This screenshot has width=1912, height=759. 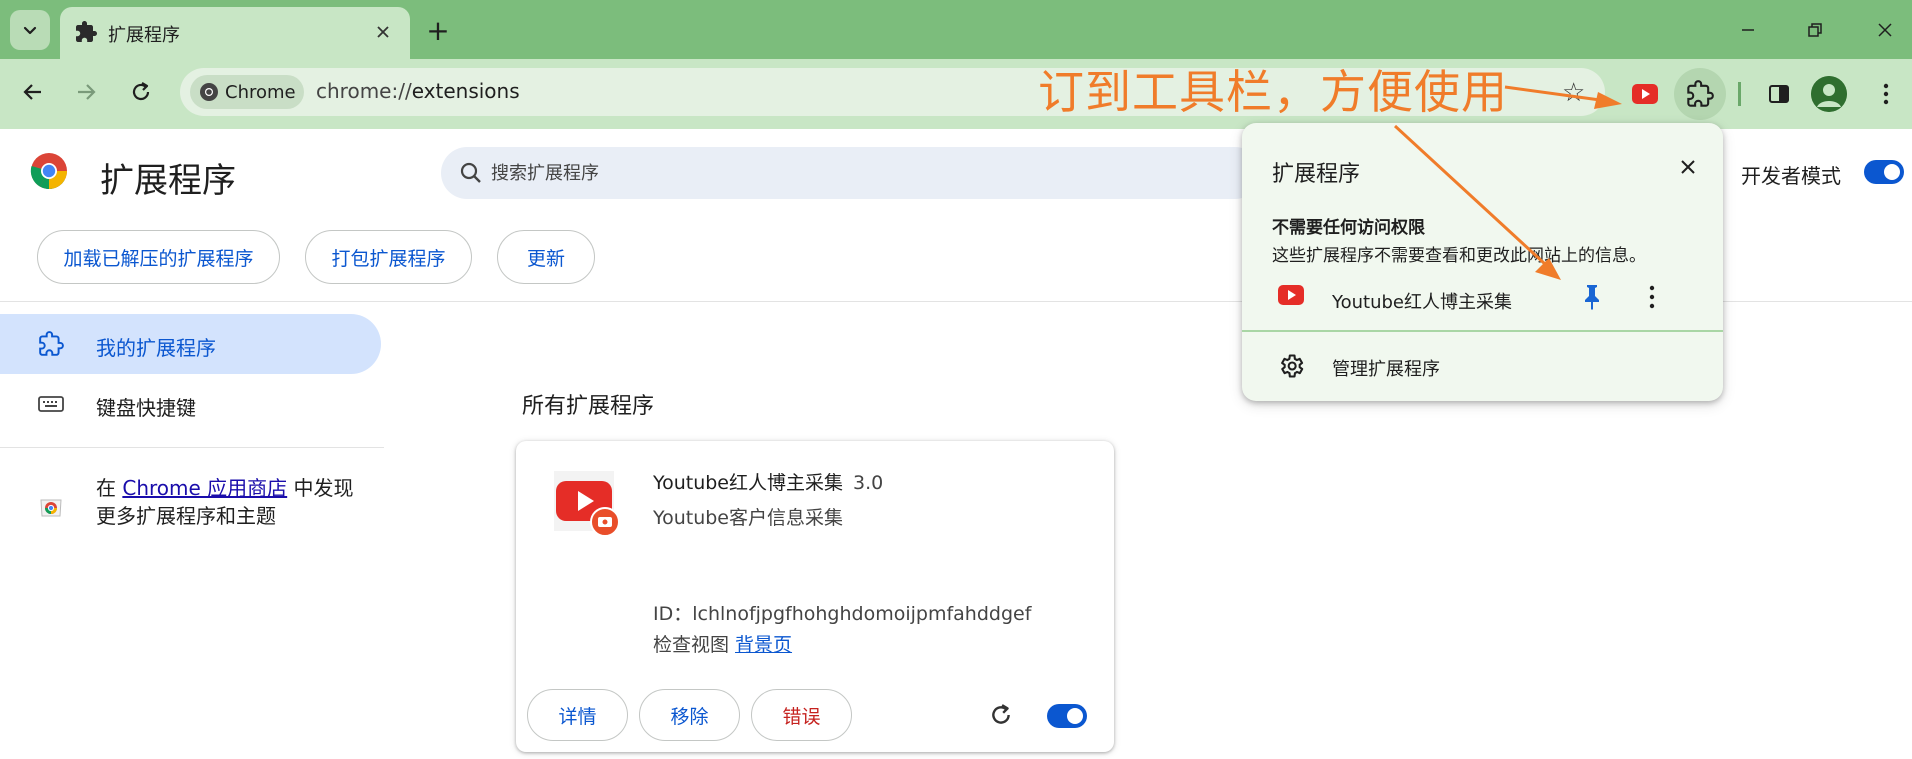 I want to click on manage-extensions-link: 管理扩展程序, so click(x=1386, y=368).